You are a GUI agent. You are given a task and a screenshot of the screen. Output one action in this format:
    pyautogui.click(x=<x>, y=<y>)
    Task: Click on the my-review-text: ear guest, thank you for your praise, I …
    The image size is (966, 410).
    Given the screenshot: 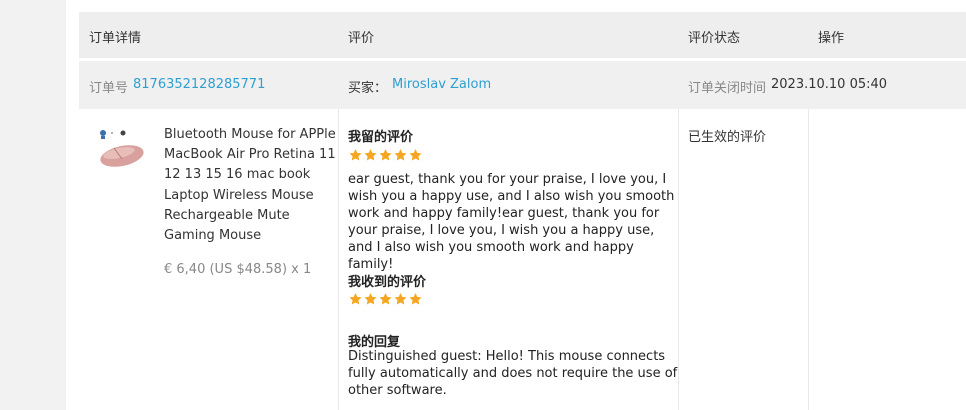 What is the action you would take?
    pyautogui.click(x=511, y=222)
    